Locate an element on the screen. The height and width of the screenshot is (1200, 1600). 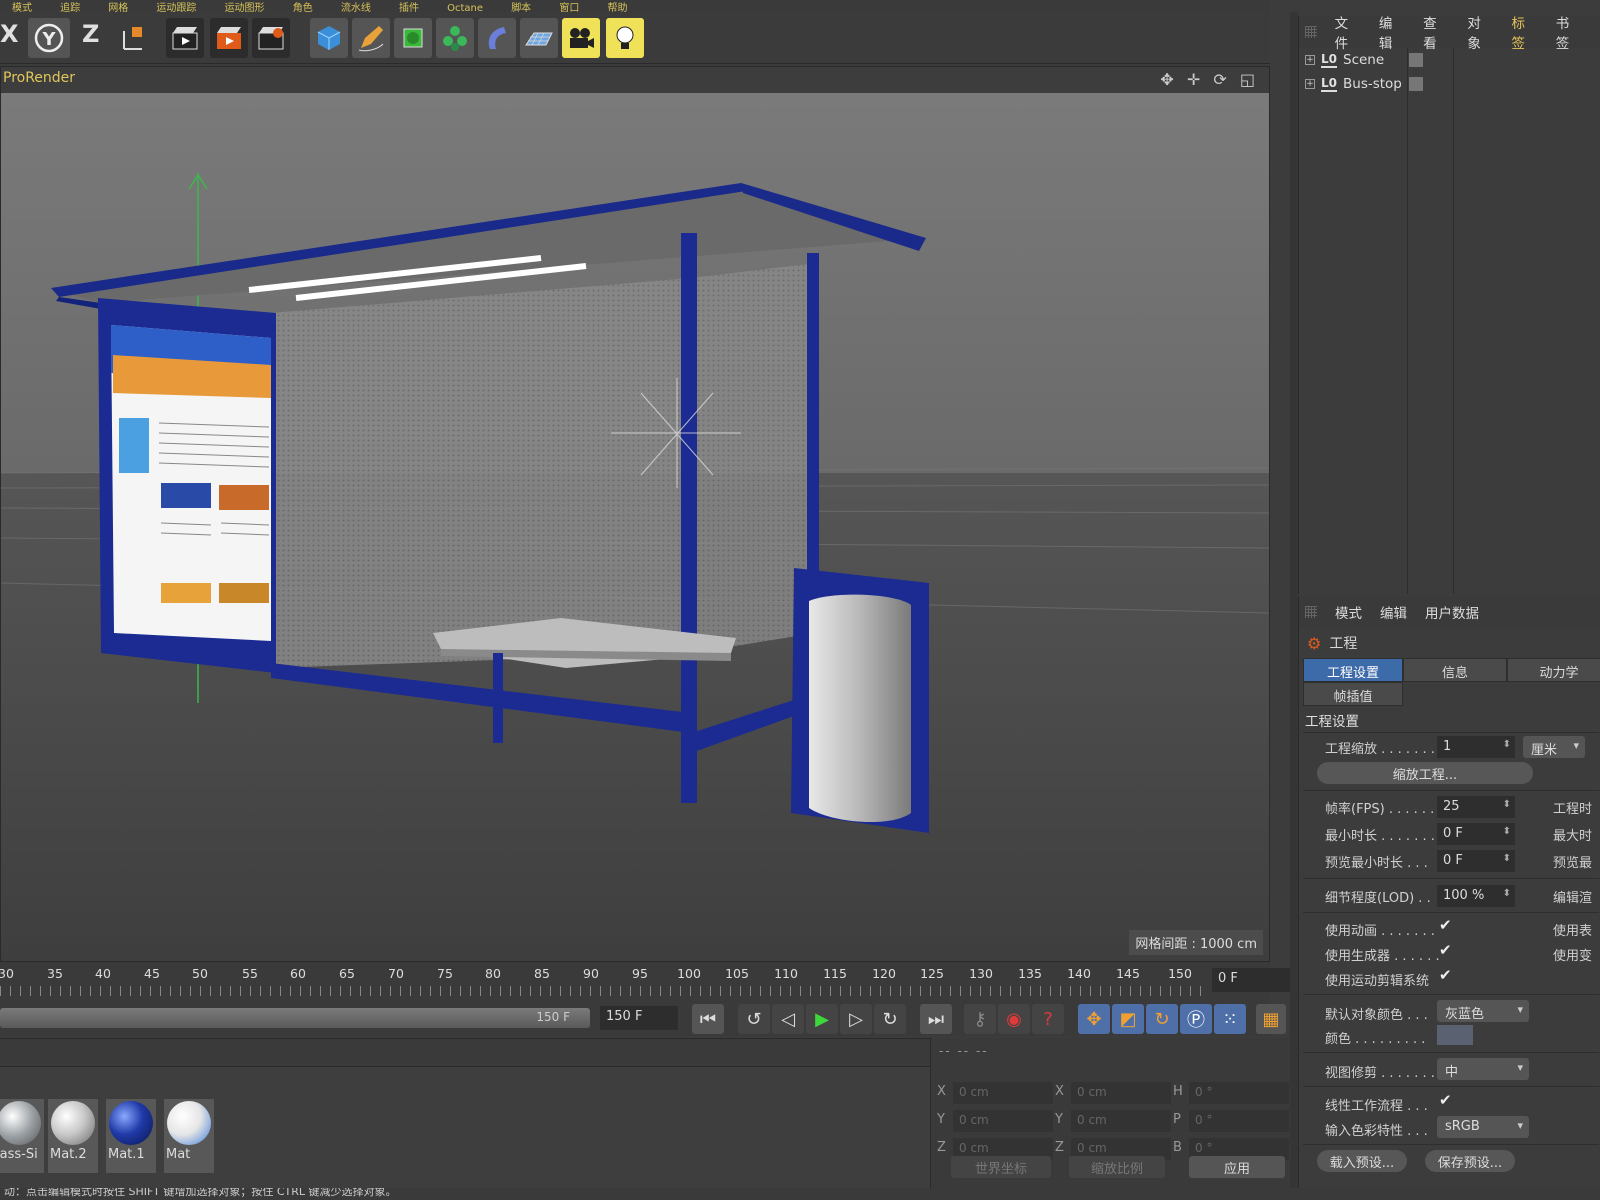
record-keys-button: ⚷ is located at coordinates (980, 1019).